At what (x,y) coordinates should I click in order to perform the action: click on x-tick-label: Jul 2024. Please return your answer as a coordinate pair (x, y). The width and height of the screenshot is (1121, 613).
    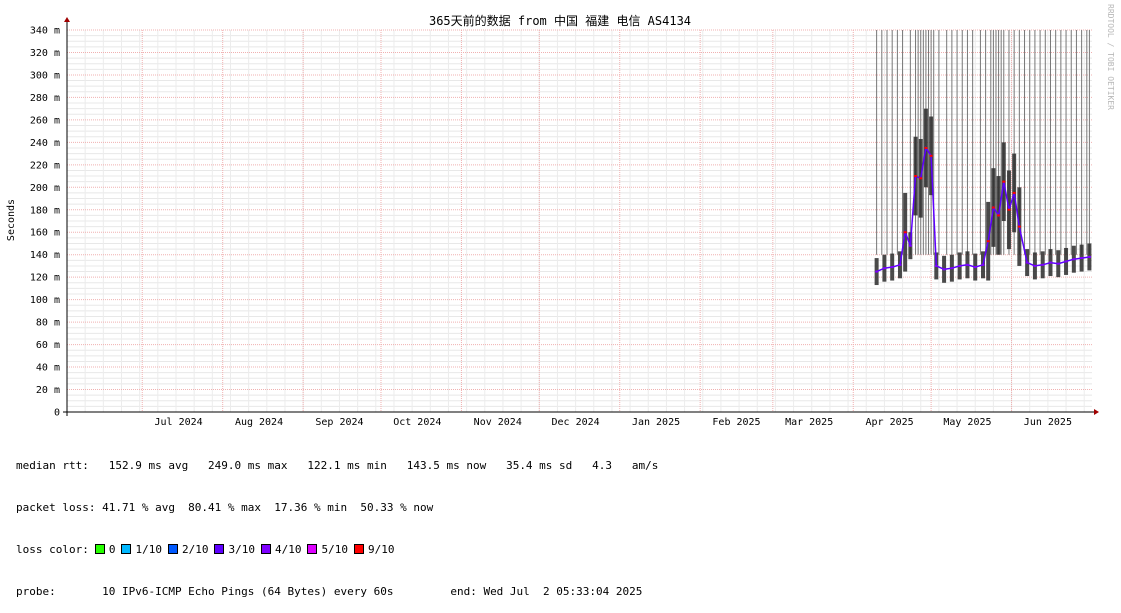
    Looking at the image, I should click on (178, 422).